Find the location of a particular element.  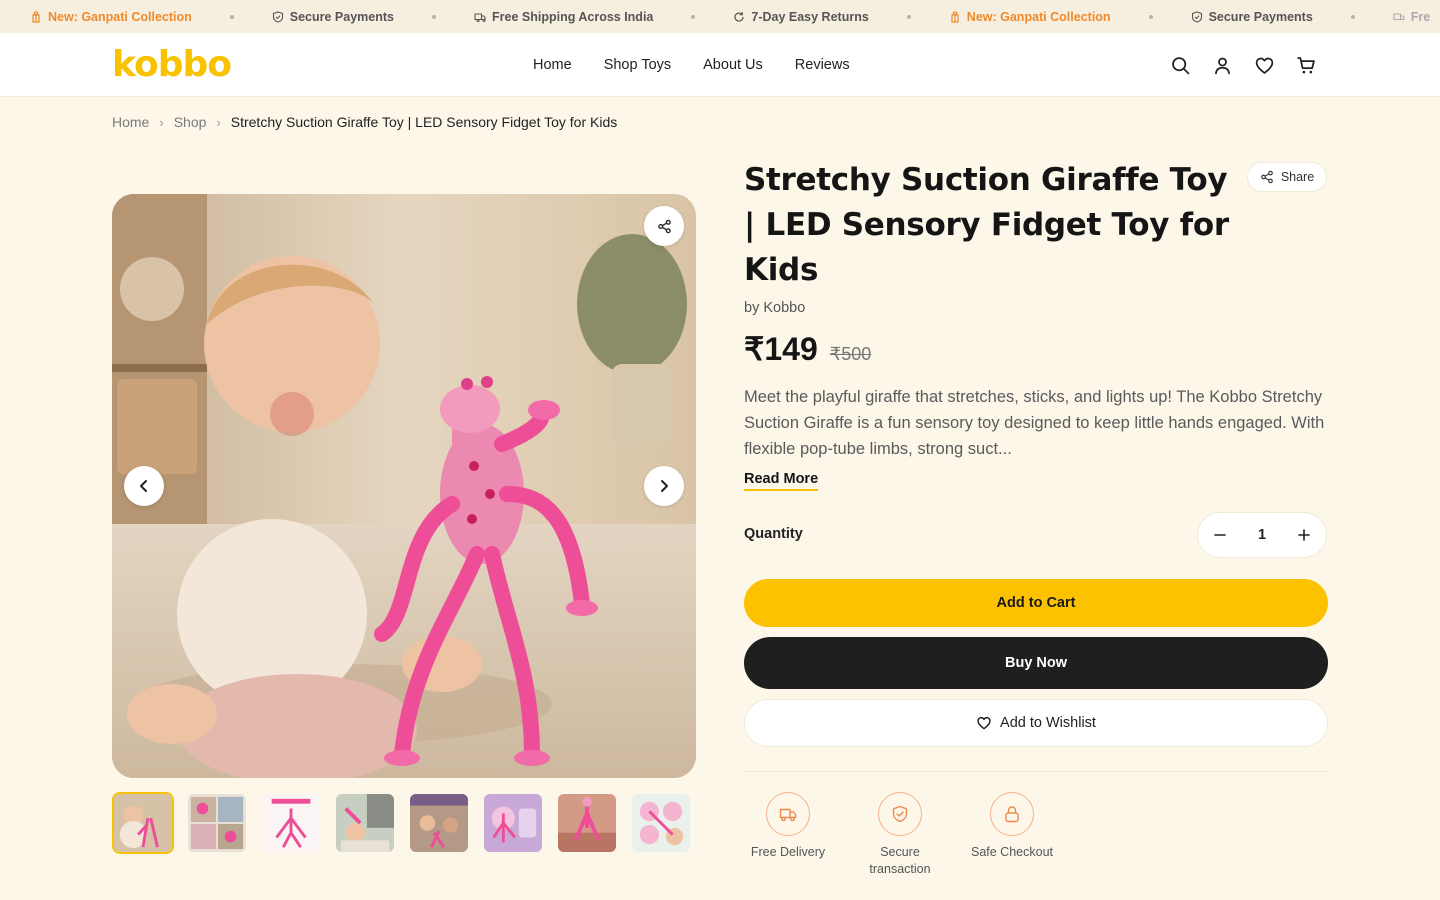

gallery-next-button is located at coordinates (664, 486).